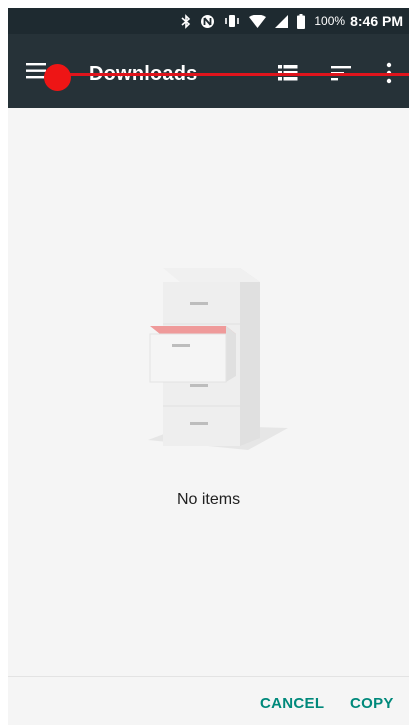 The height and width of the screenshot is (725, 409). I want to click on cancel-button: CANCEL, so click(292, 703).